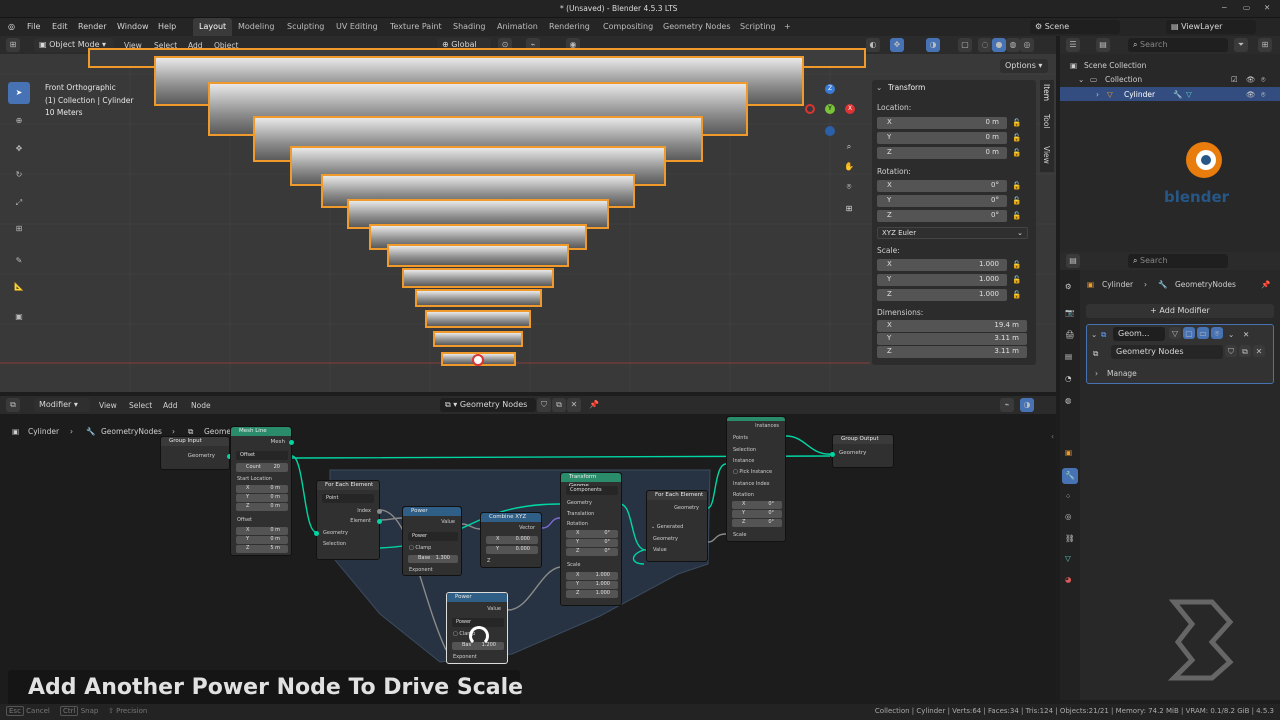  Describe the element at coordinates (1123, 79) in the screenshot. I see `collection-label: Collection` at that location.